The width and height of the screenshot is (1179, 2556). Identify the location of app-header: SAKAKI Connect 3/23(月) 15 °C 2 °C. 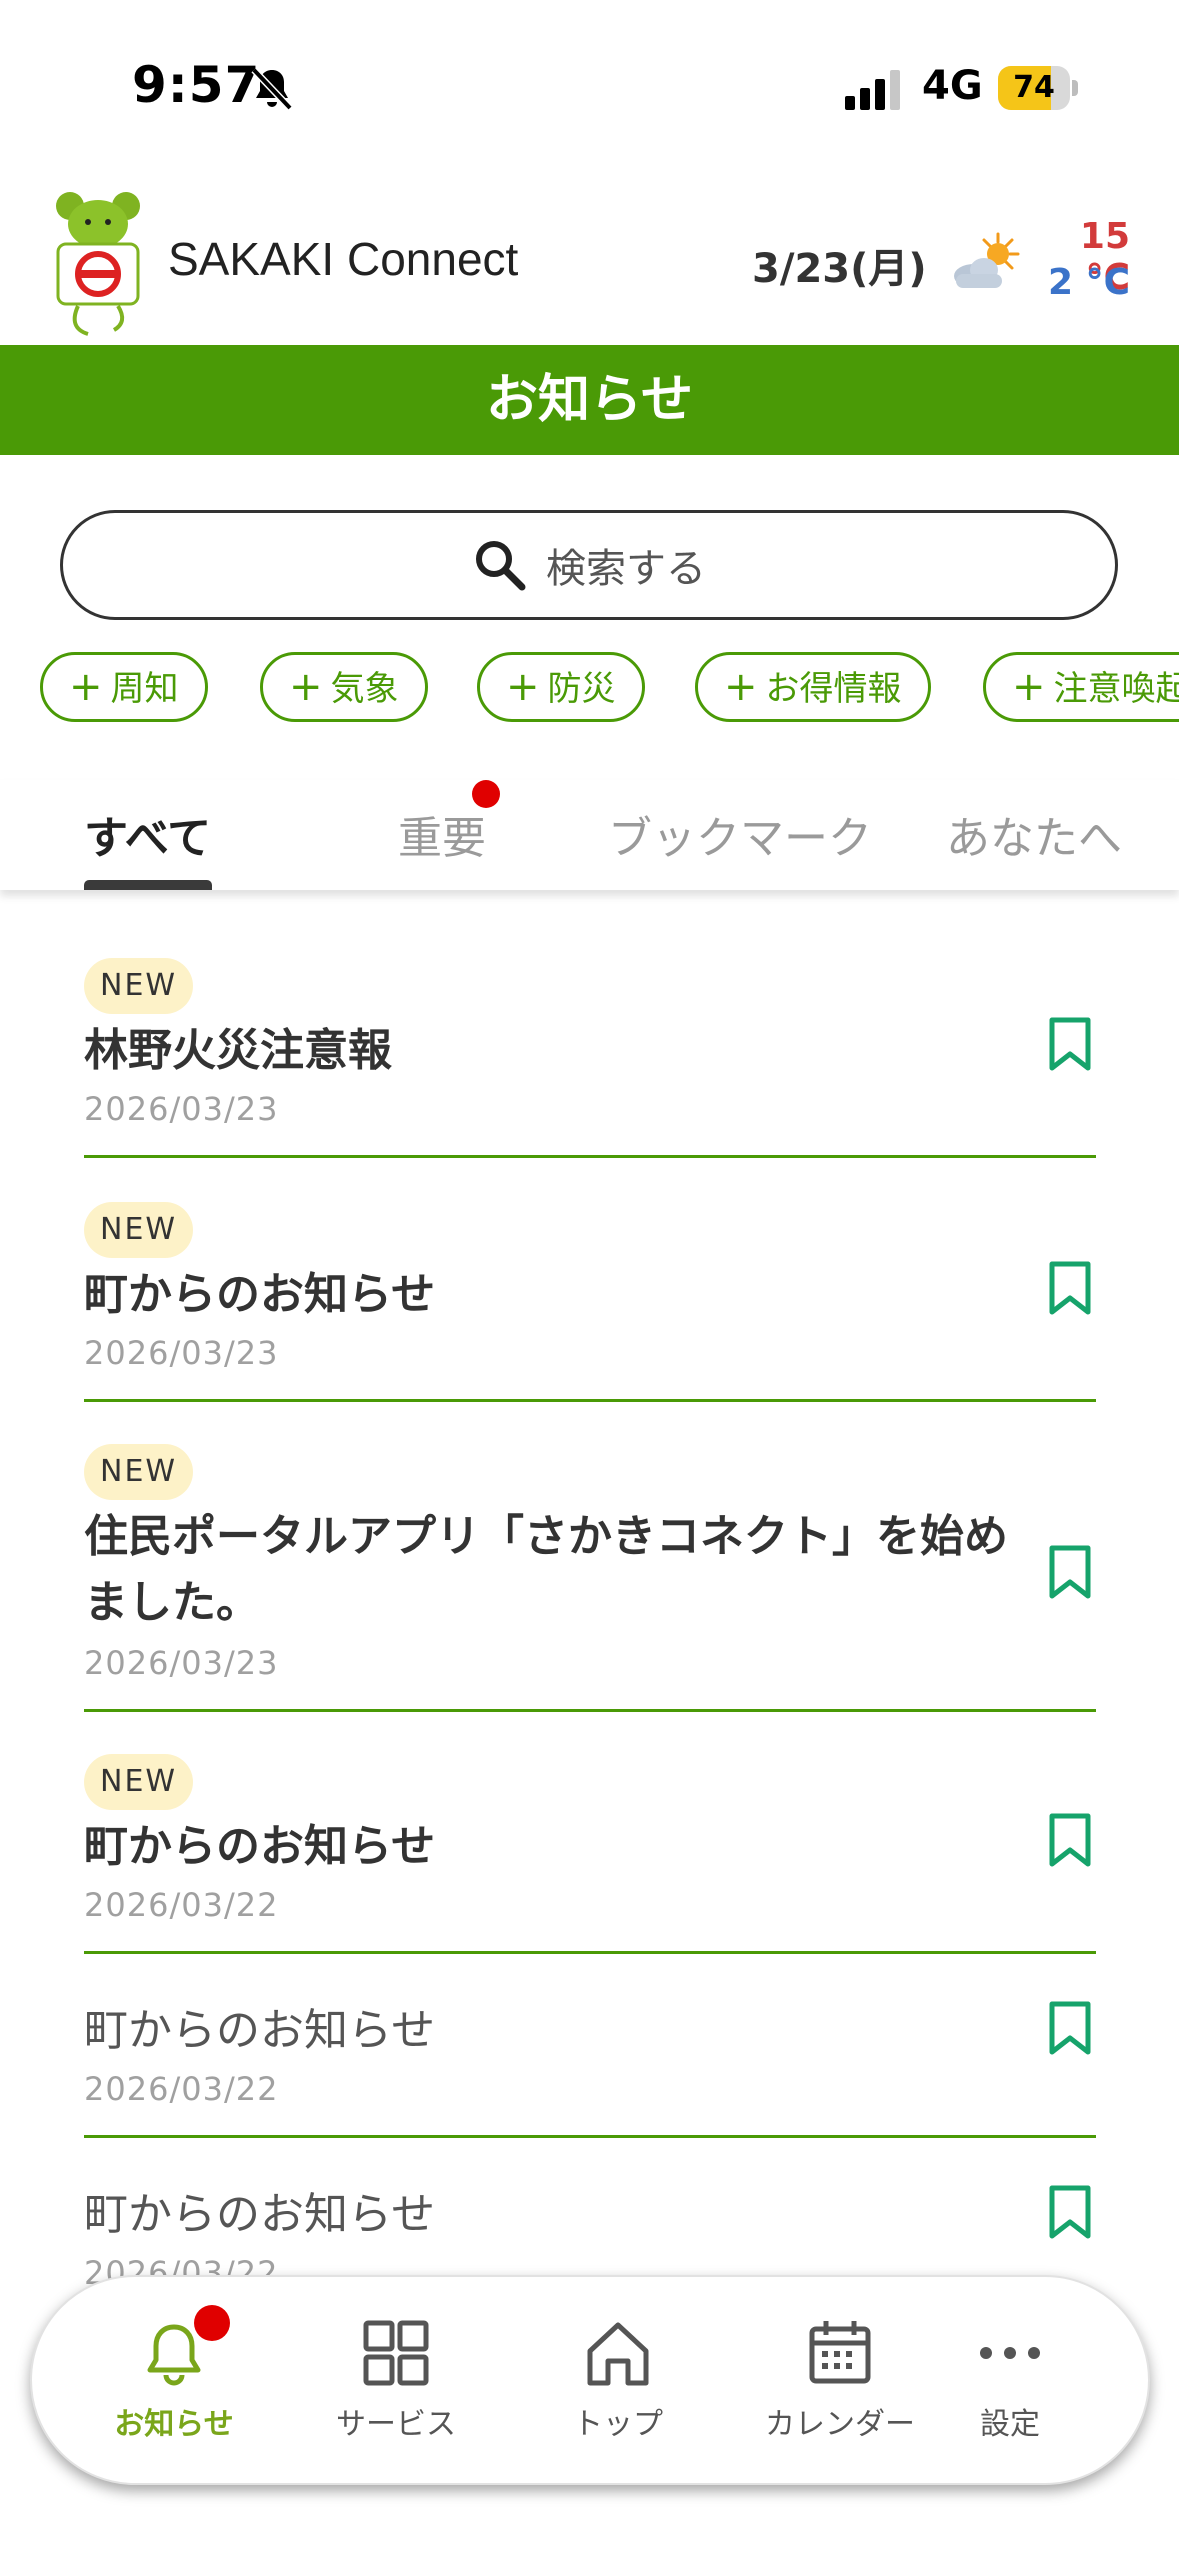
(589, 262).